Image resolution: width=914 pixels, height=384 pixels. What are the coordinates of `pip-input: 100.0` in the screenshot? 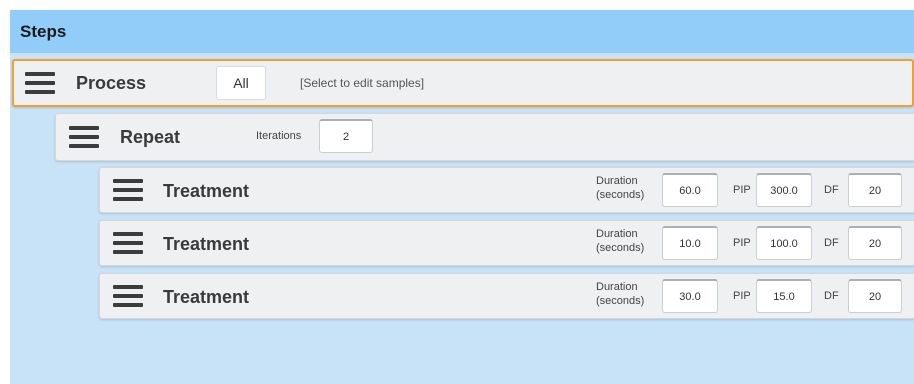 It's located at (784, 243).